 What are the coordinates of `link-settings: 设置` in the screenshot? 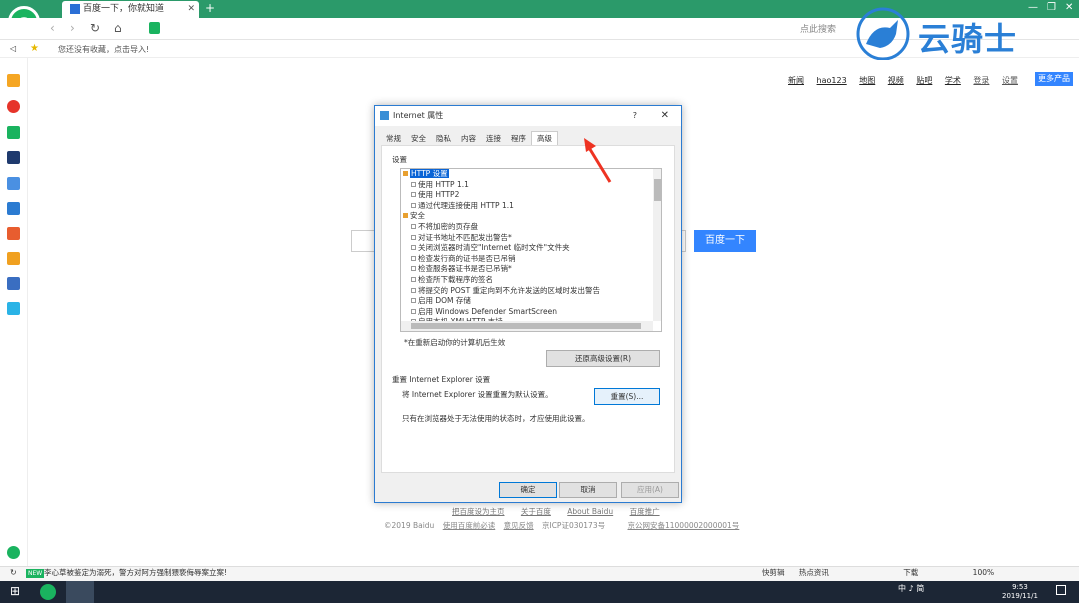 It's located at (1010, 80).